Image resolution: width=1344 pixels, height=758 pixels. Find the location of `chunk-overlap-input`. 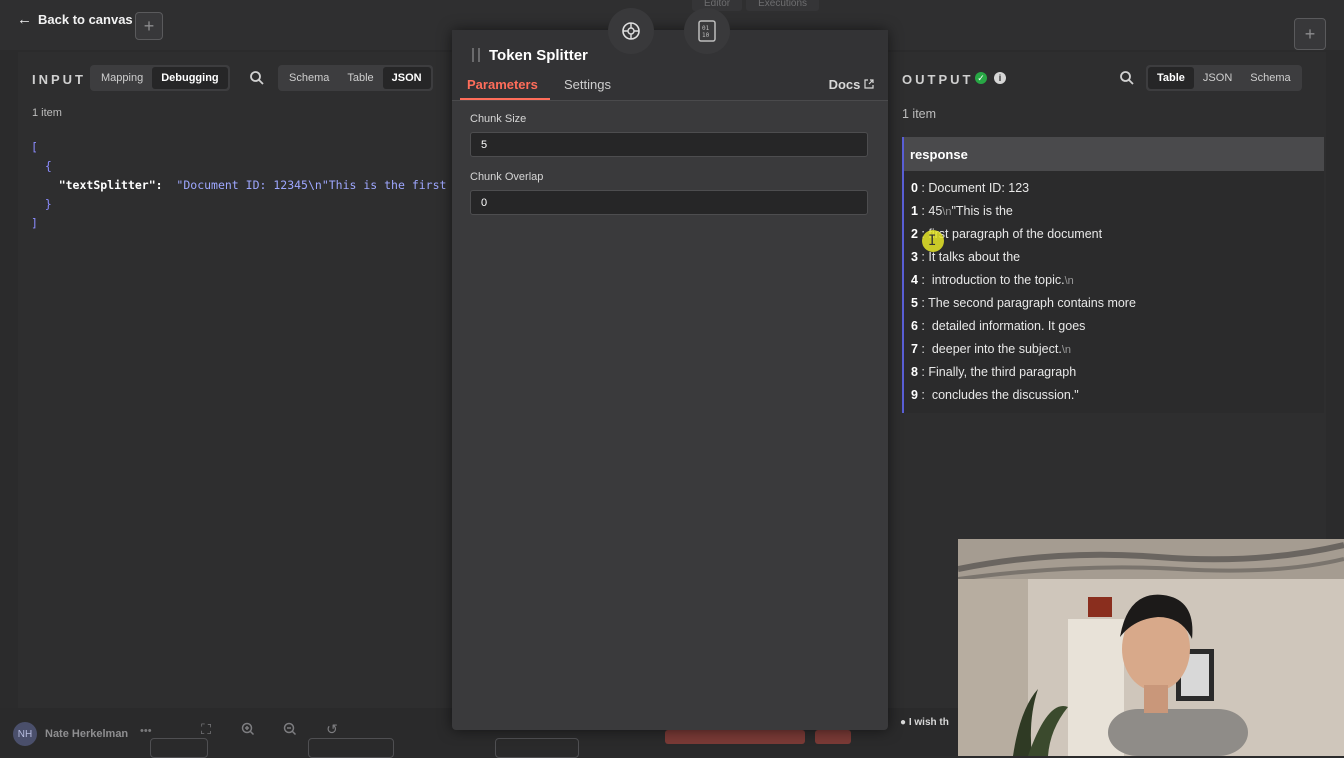

chunk-overlap-input is located at coordinates (669, 202).